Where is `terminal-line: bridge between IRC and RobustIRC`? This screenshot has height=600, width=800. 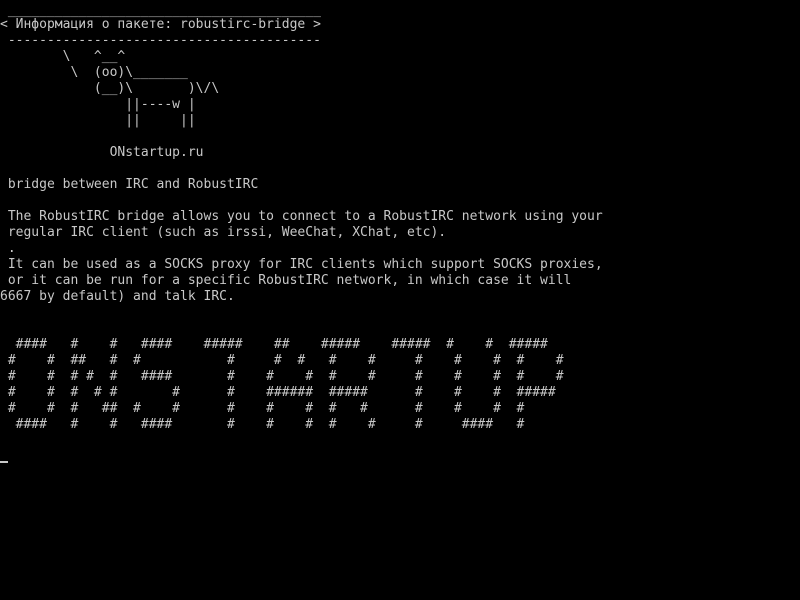 terminal-line: bridge between IRC and RobustIRC is located at coordinates (129, 184).